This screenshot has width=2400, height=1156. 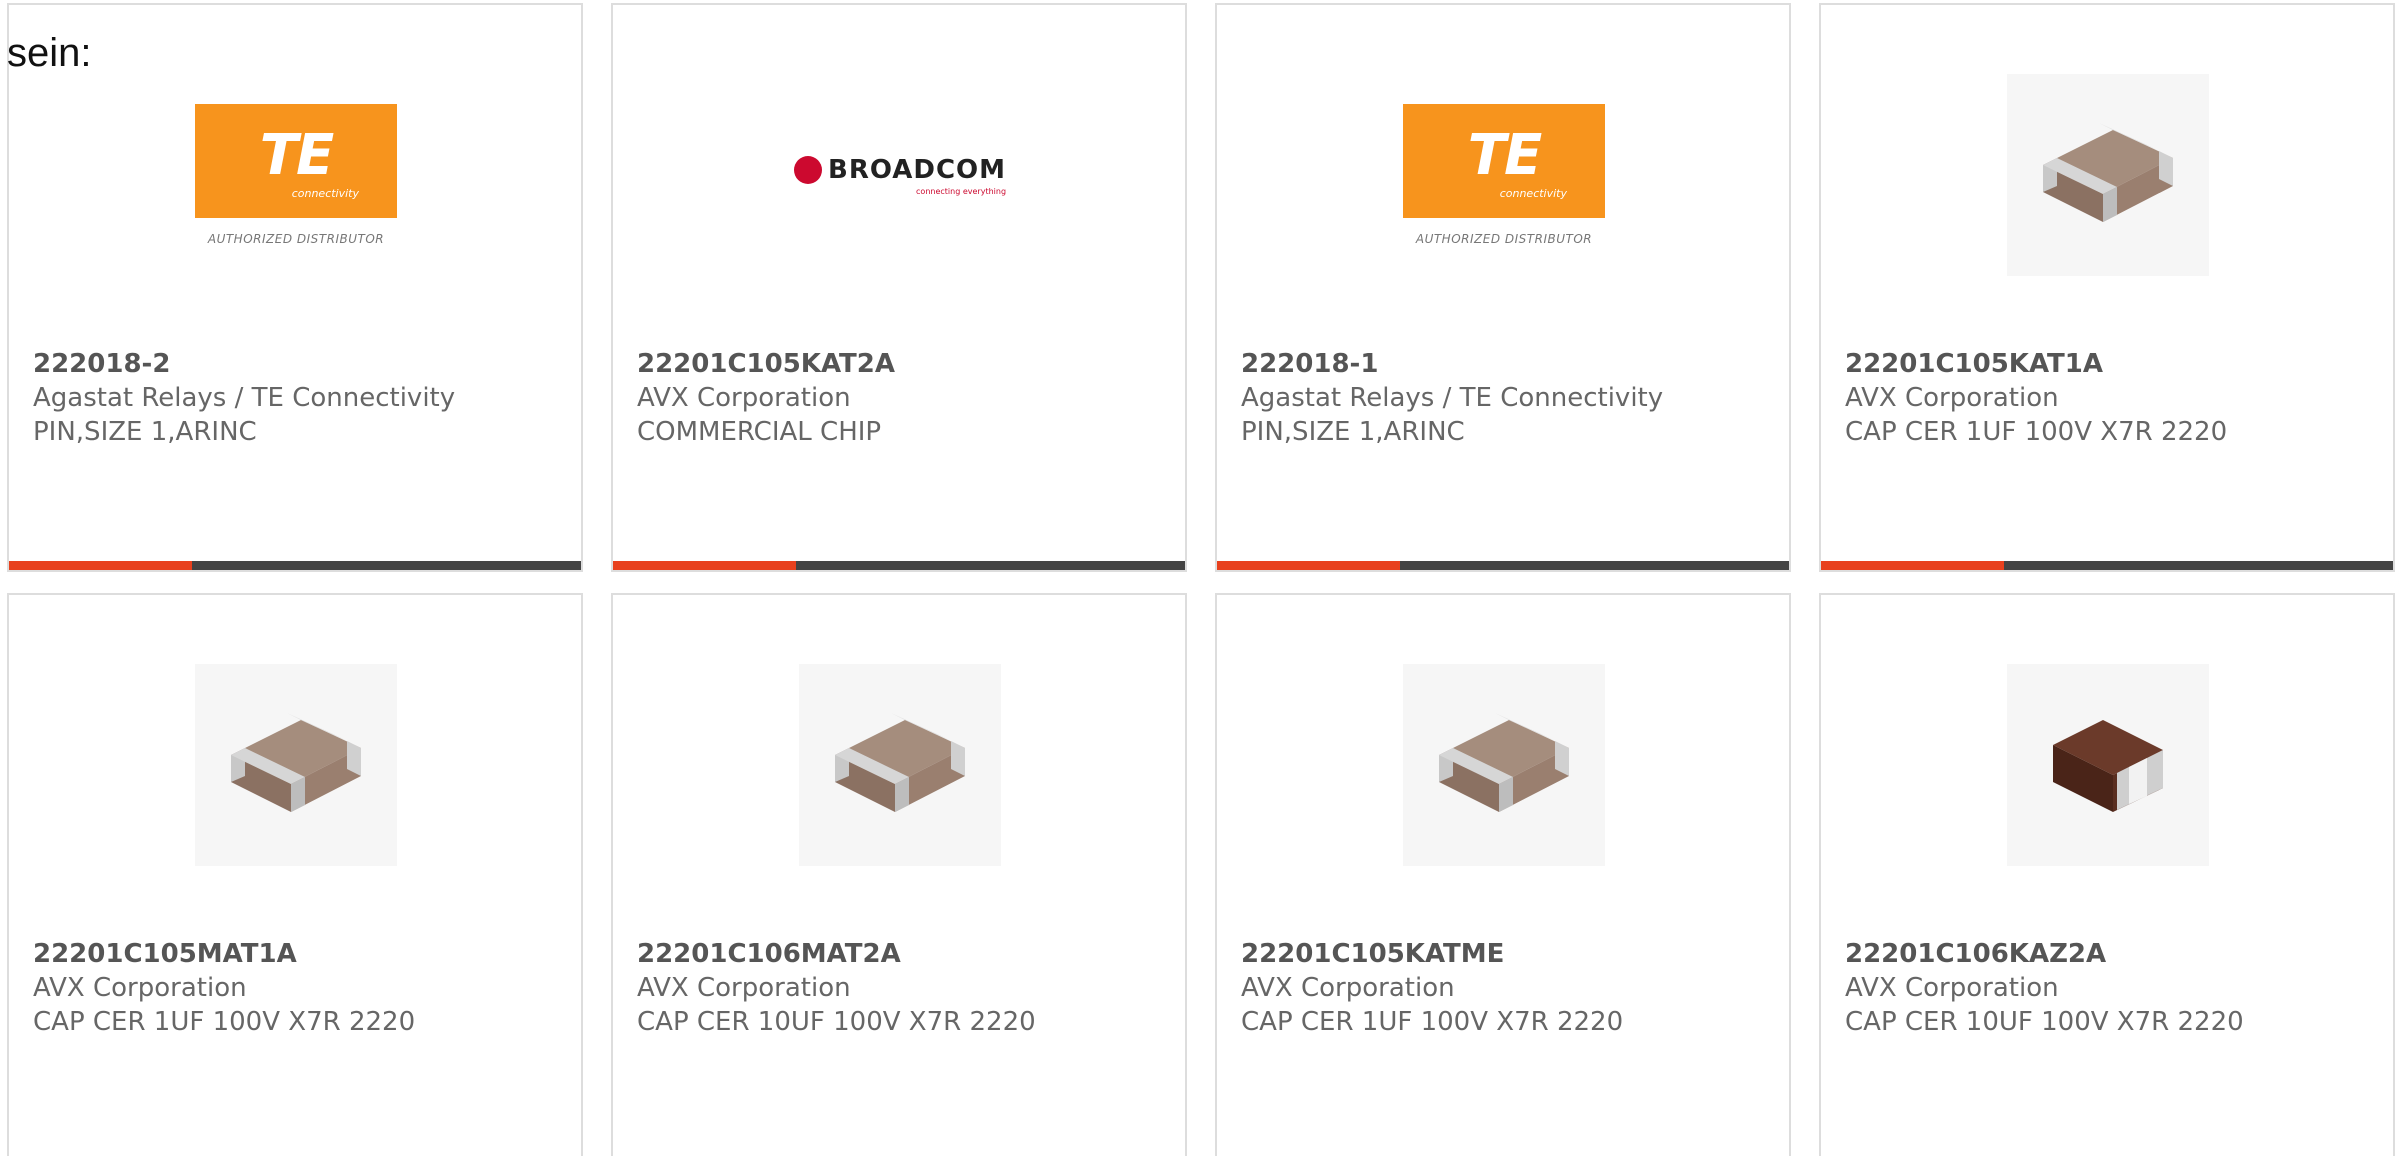 What do you see at coordinates (1510, 364) in the screenshot?
I see `part-number: 222018-1` at bounding box center [1510, 364].